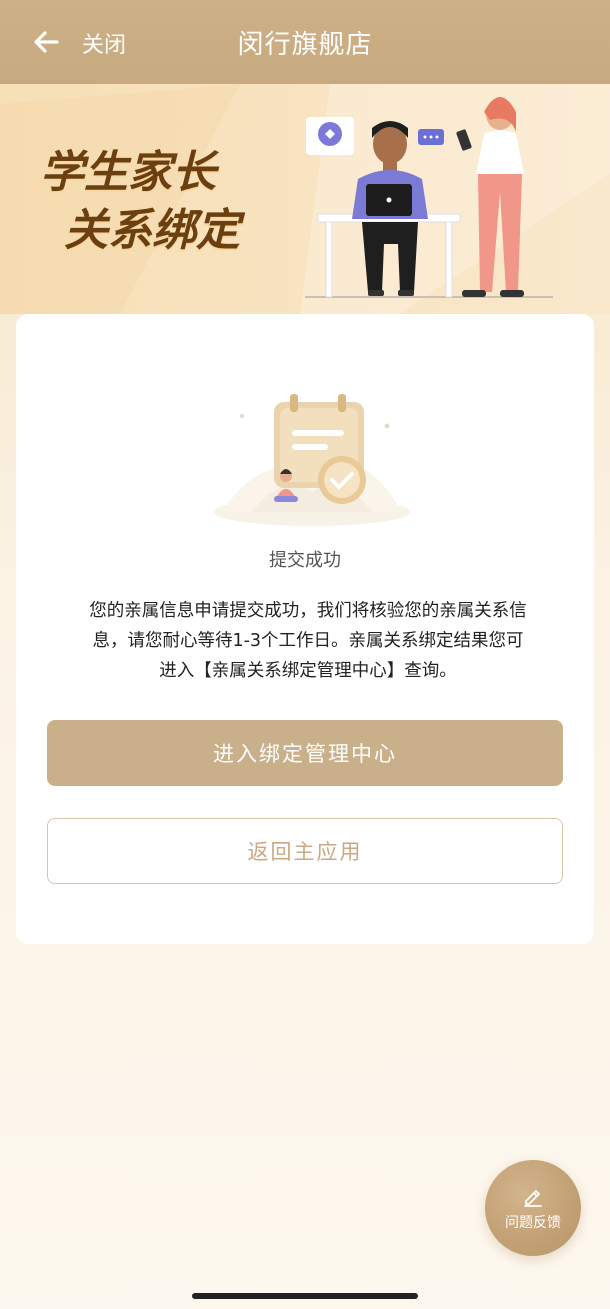 The width and height of the screenshot is (610, 1309). What do you see at coordinates (305, 753) in the screenshot?
I see `enter-management-center-button: 进入绑定管理中心` at bounding box center [305, 753].